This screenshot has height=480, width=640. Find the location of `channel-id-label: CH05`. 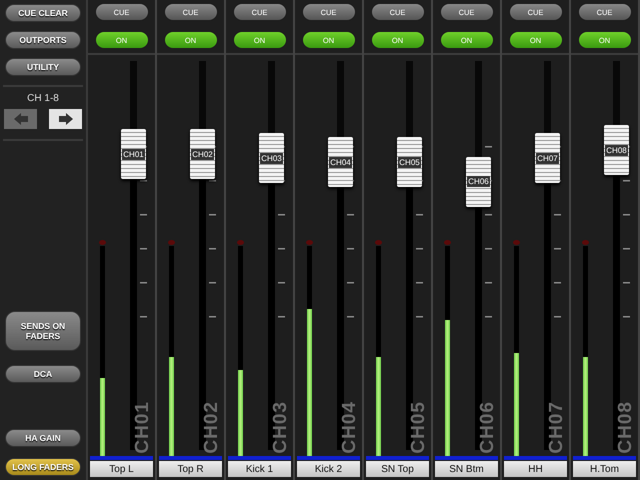

channel-id-label: CH05 is located at coordinates (419, 427).